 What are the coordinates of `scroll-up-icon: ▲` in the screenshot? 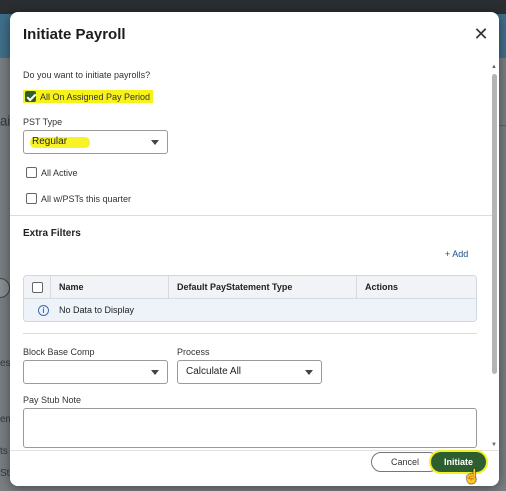 It's located at (494, 67).